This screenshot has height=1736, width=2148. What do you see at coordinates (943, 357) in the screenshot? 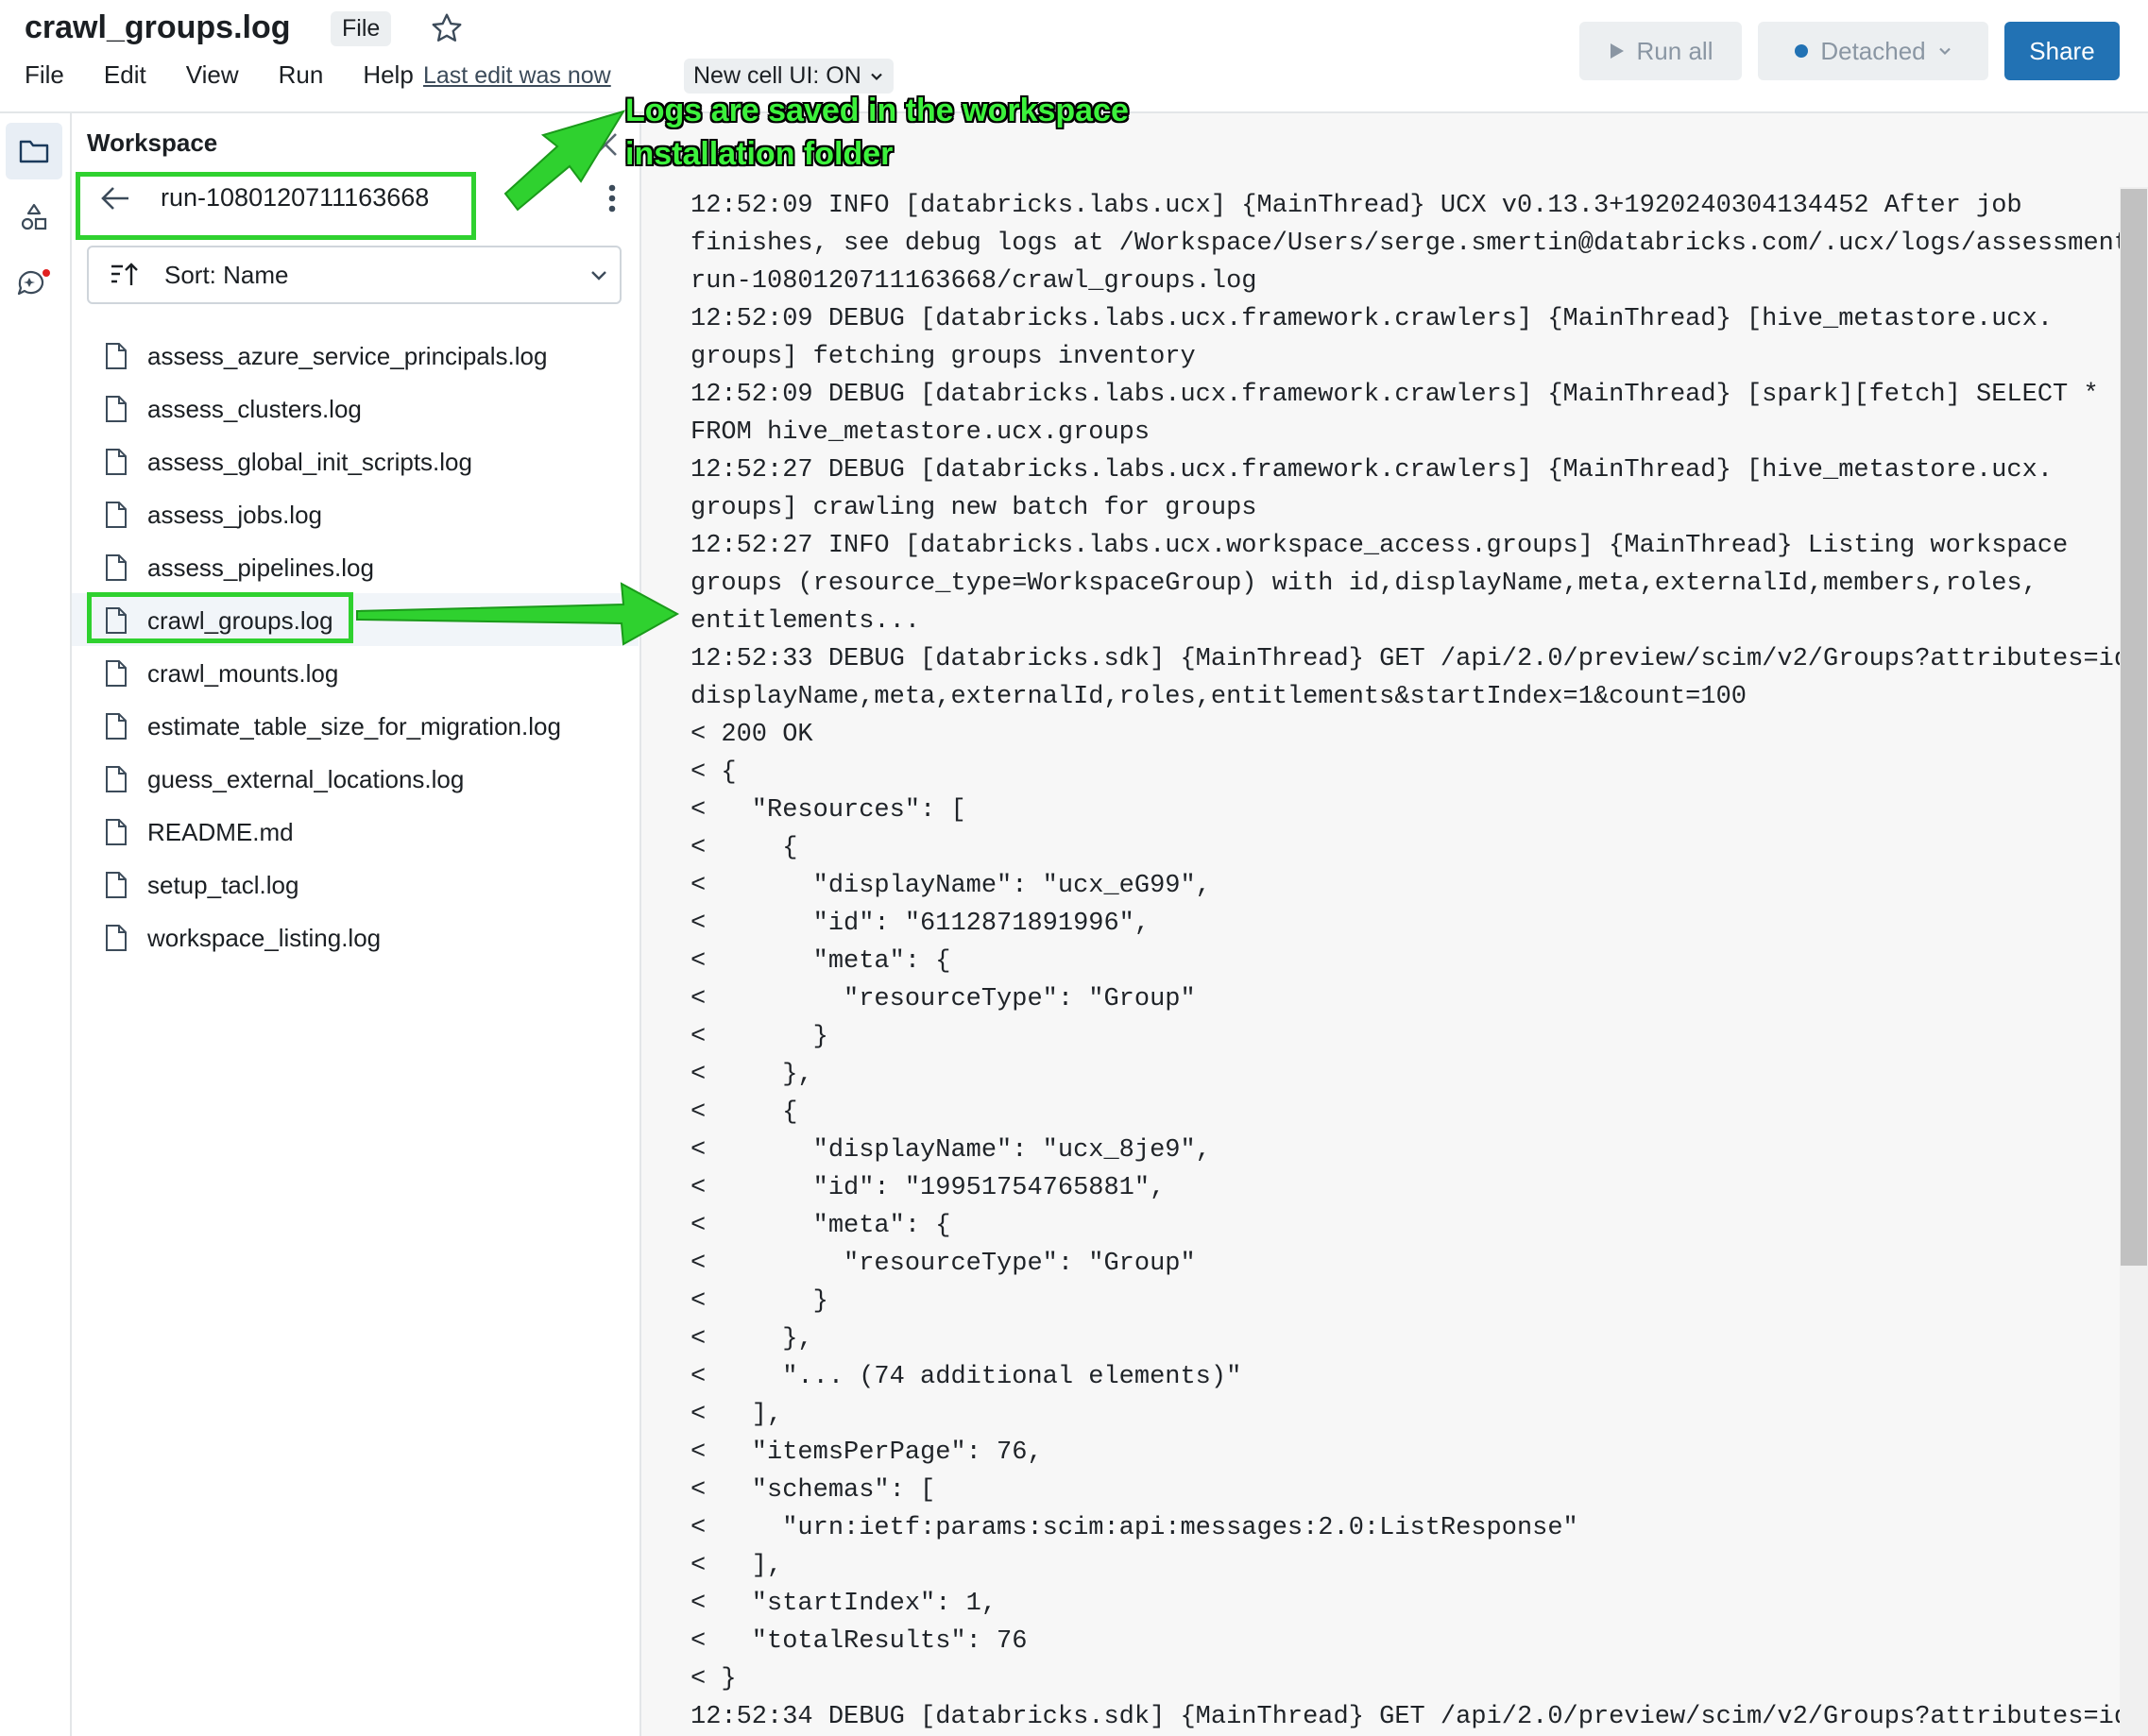
I see `log-line: groups] fetching groups inventory` at bounding box center [943, 357].